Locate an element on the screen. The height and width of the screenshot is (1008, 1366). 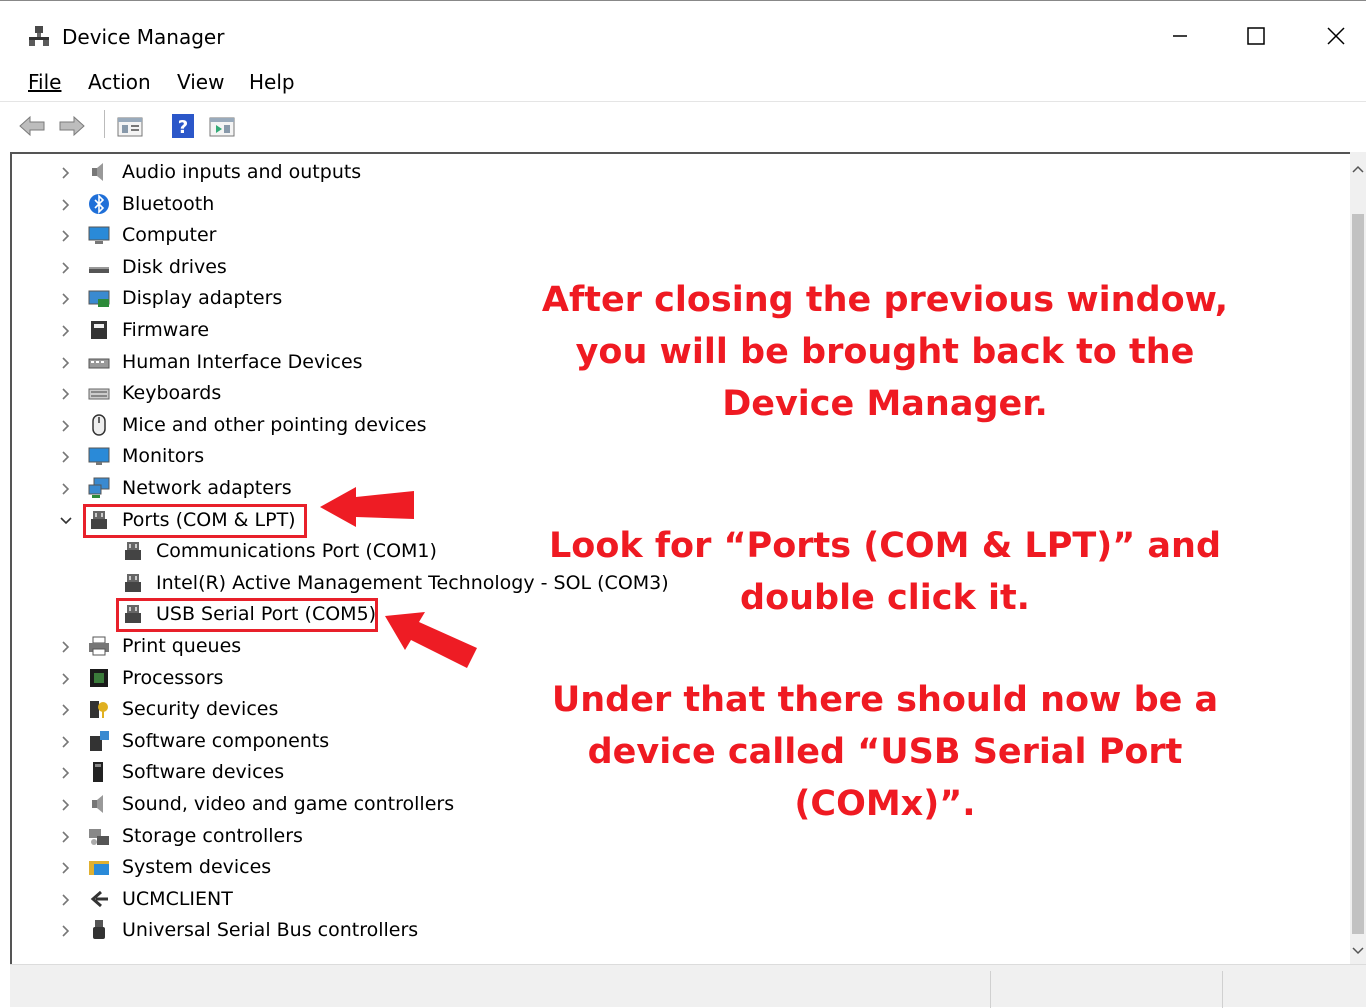
tree-category-row: UCMCLIENT is located at coordinates (160, 899).